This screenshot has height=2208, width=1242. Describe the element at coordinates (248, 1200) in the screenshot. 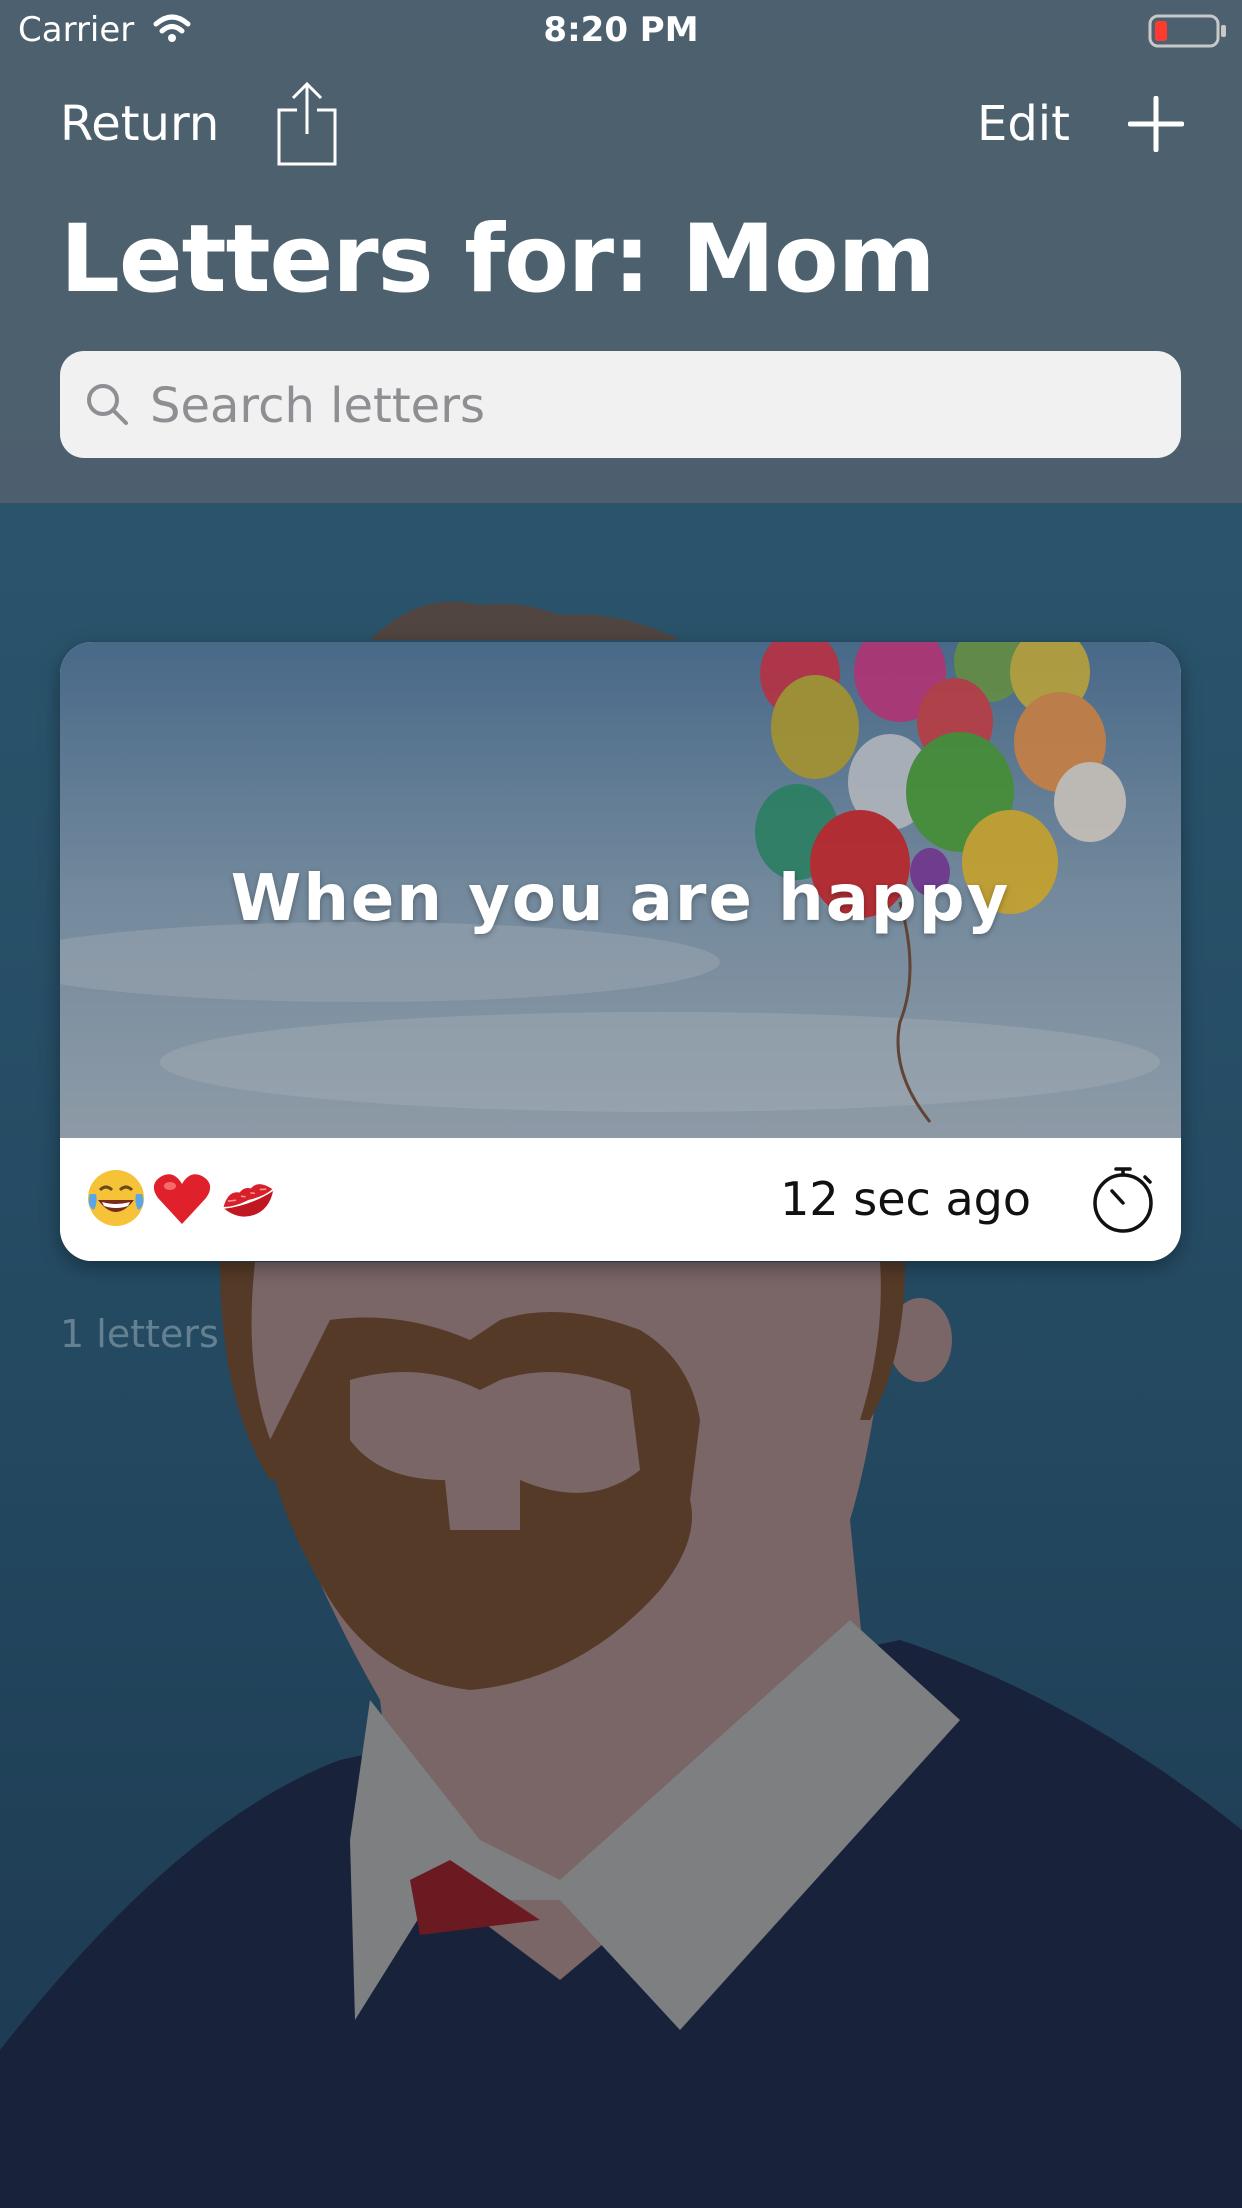

I see `kiss-mark-icon` at that location.